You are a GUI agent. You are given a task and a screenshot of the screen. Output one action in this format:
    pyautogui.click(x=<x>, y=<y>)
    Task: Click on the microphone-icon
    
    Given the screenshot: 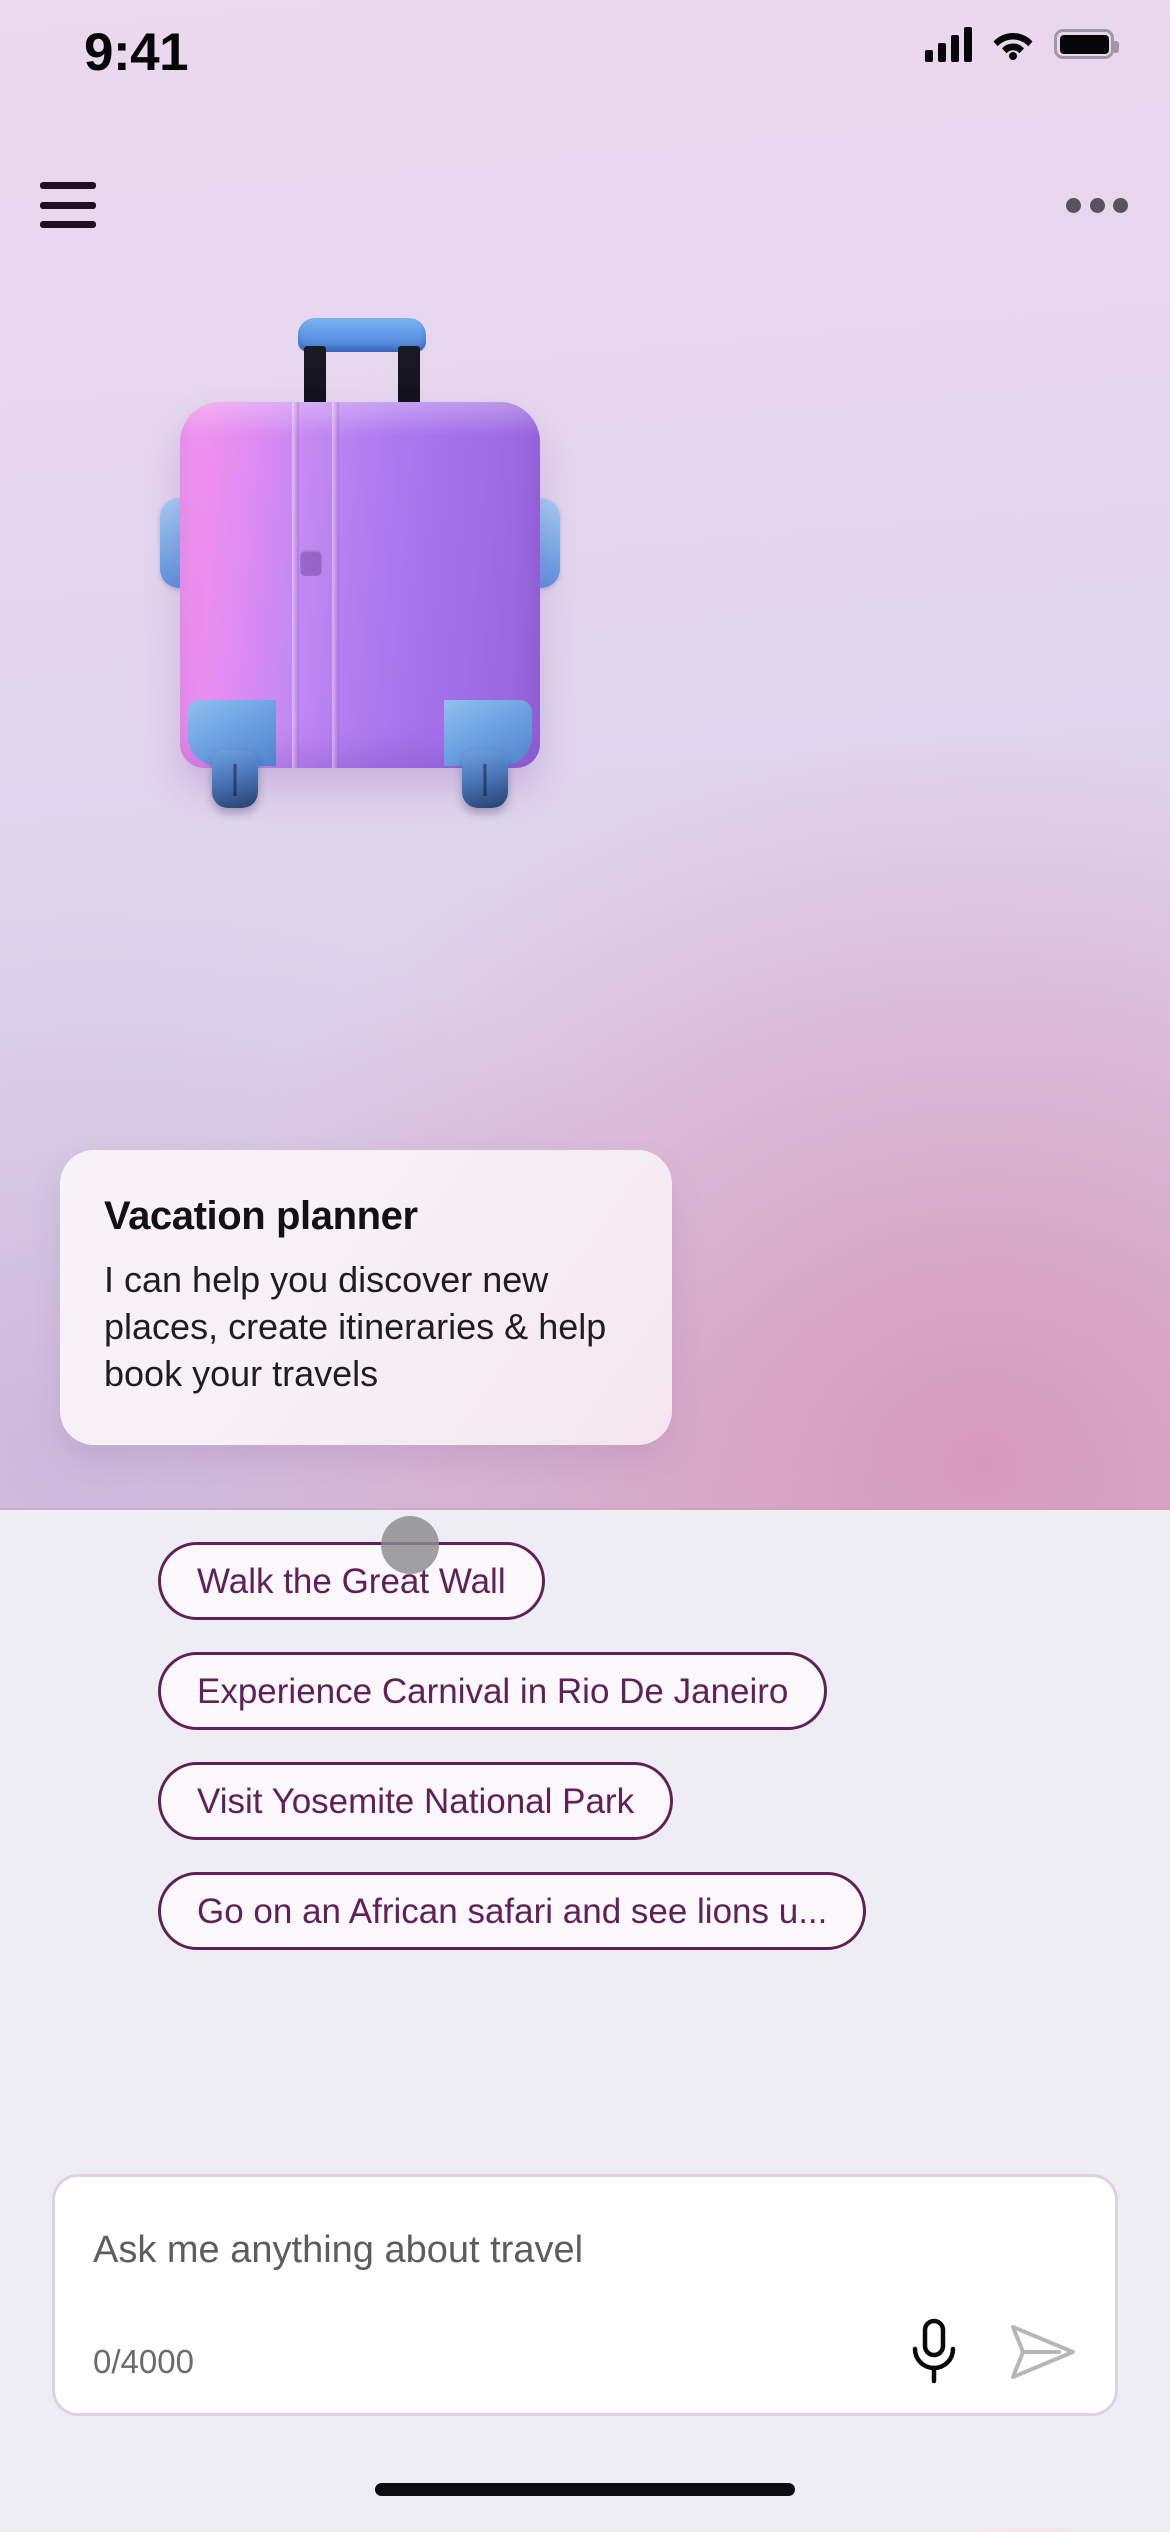 What is the action you would take?
    pyautogui.click(x=934, y=2353)
    